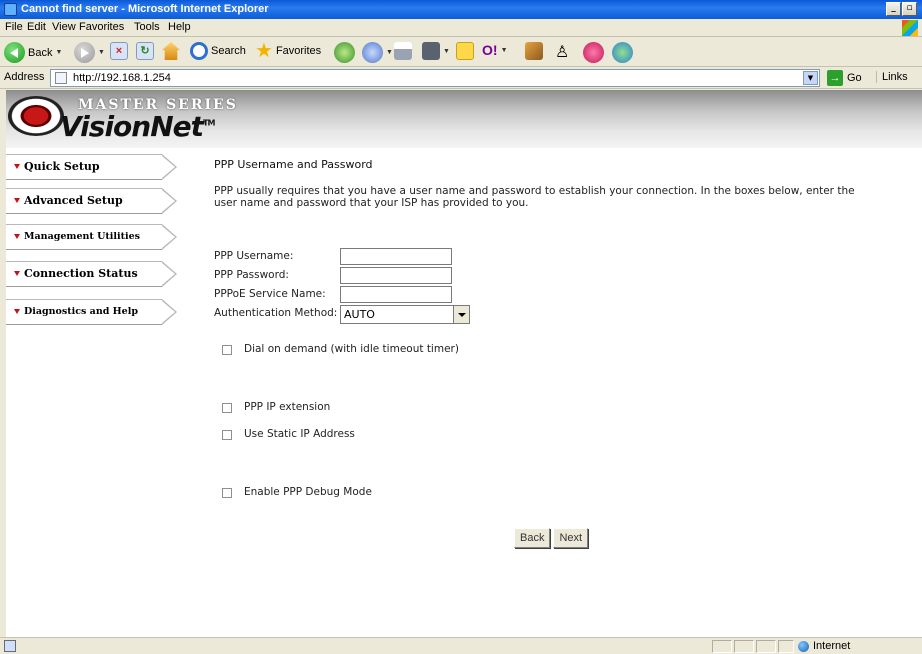 The image size is (922, 654). Describe the element at coordinates (228, 51) in the screenshot. I see `search-label: Search` at that location.